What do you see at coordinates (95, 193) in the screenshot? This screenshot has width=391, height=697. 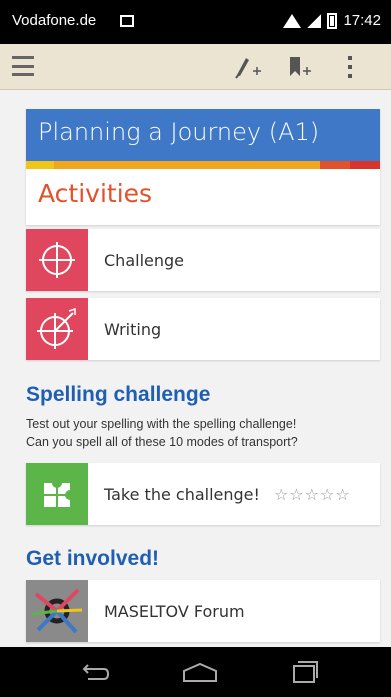 I see `activities-heading: Activities` at bounding box center [95, 193].